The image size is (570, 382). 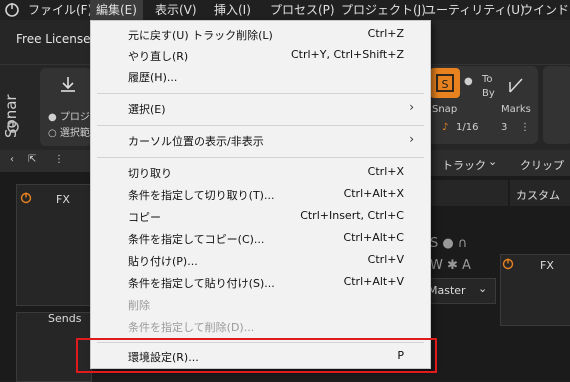 I want to click on menu-file: ファイル(F), so click(x=60, y=10).